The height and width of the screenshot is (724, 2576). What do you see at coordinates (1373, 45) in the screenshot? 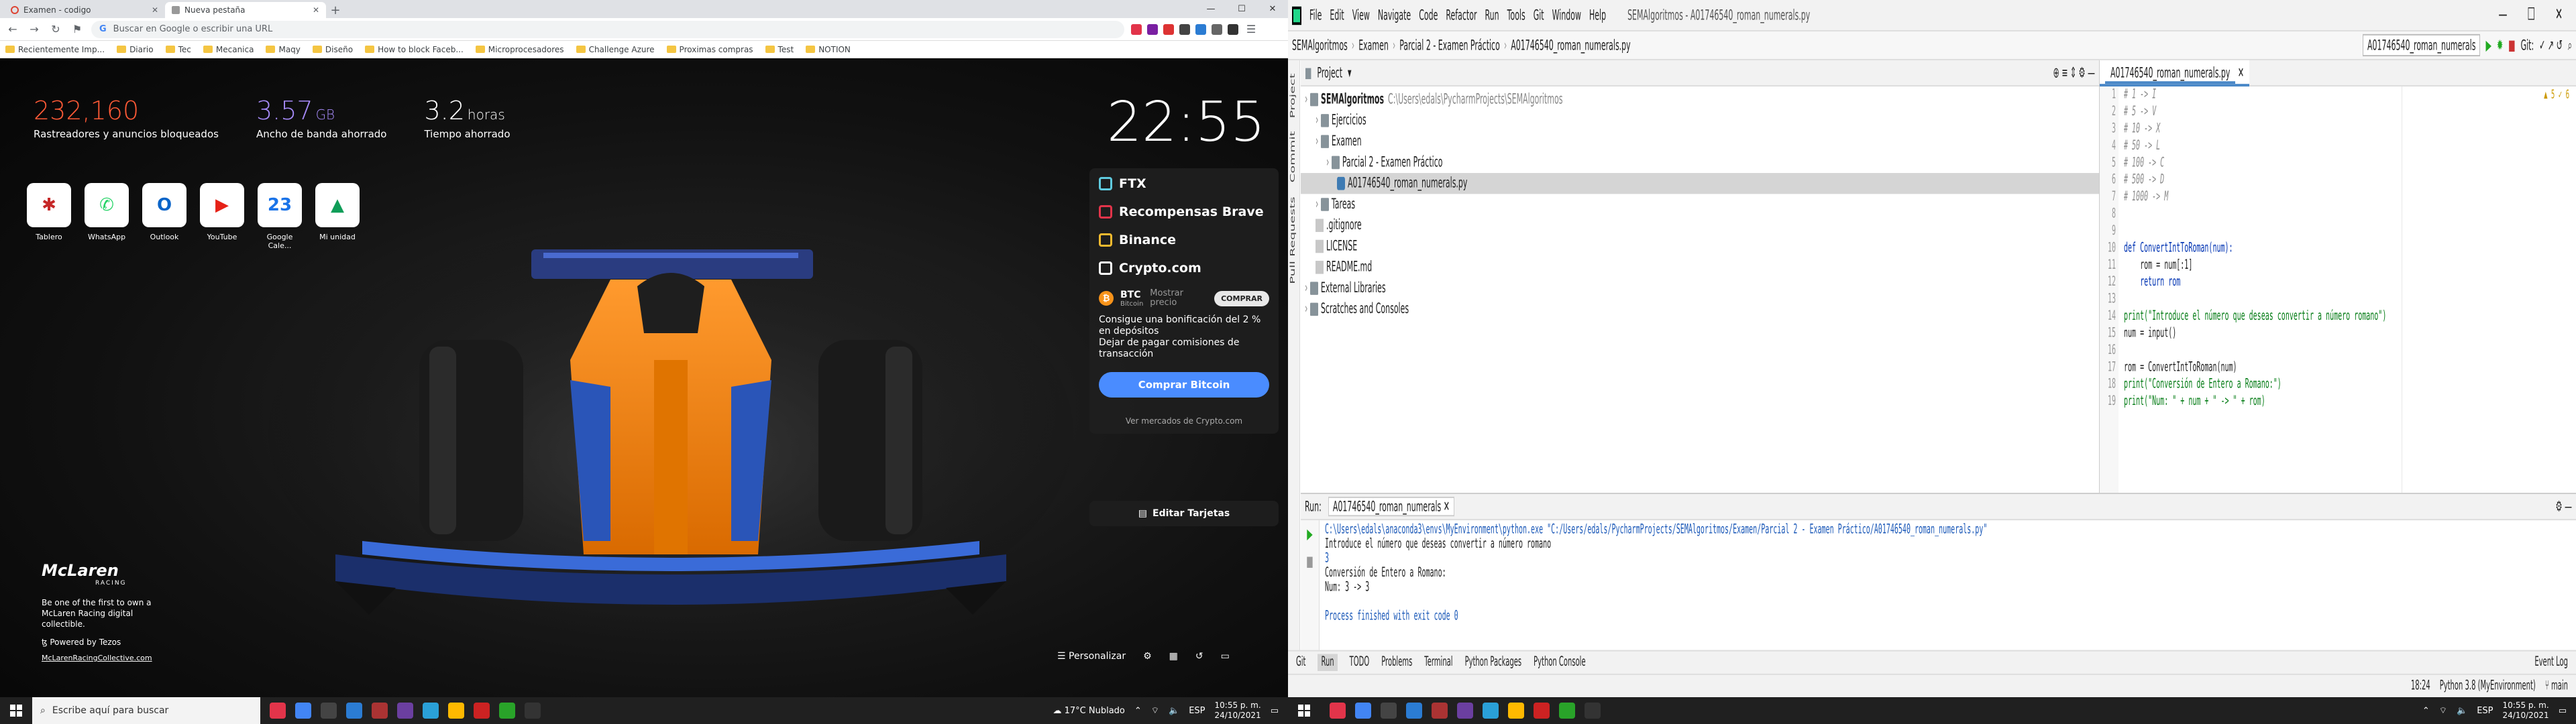
I see `breadcrumb-item: Examen` at bounding box center [1373, 45].